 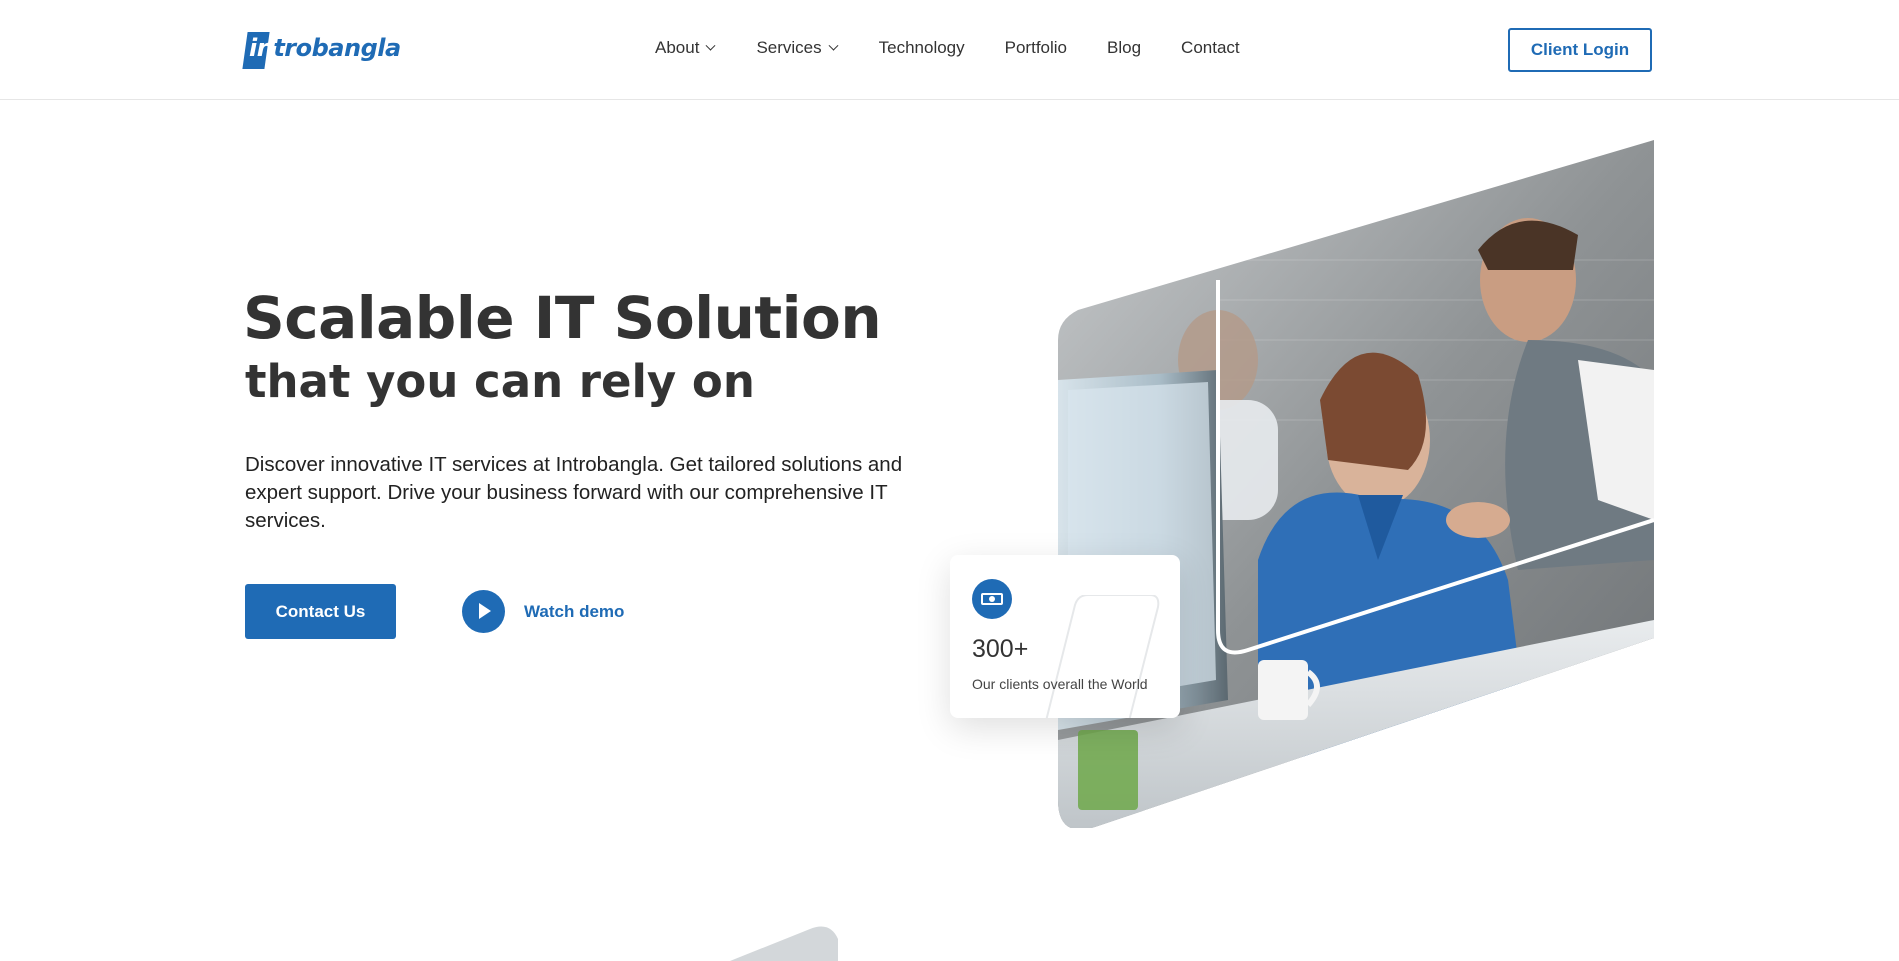 I want to click on nav-portfolio: Portfolio, so click(x=1036, y=48).